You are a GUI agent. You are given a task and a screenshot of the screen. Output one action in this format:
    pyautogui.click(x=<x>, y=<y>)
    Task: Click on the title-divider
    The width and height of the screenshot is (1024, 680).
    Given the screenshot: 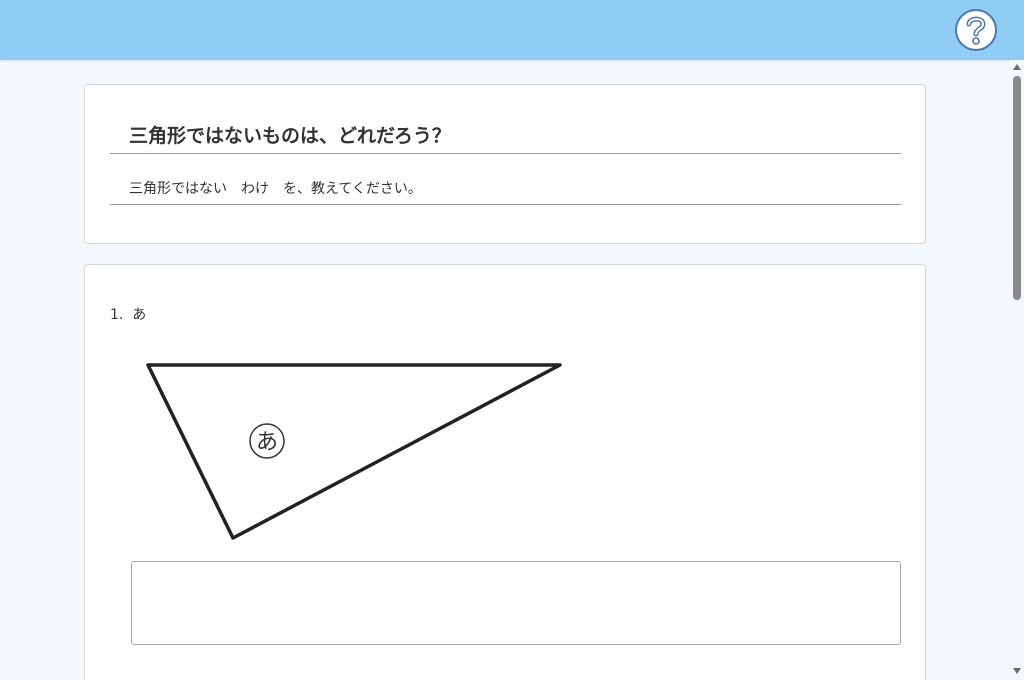 What is the action you would take?
    pyautogui.click(x=505, y=153)
    